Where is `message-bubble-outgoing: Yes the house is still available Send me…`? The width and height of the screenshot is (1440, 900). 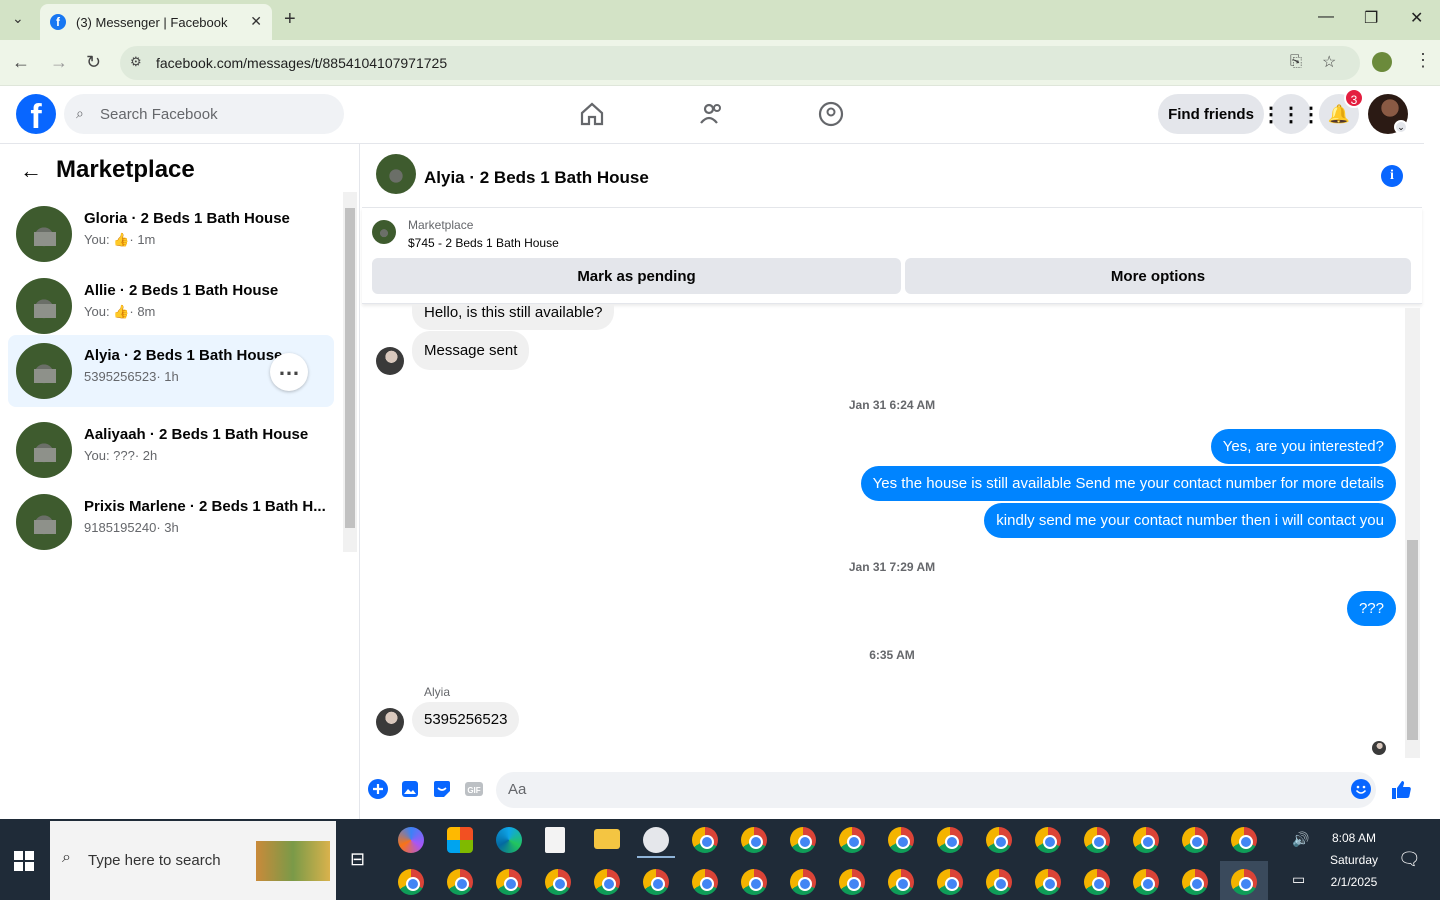
message-bubble-outgoing: Yes the house is still available Send me… is located at coordinates (1128, 483).